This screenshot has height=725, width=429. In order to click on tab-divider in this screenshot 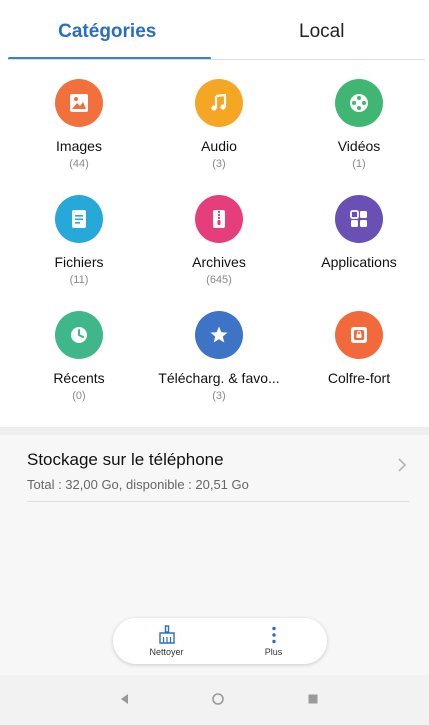, I will do `click(216, 59)`.